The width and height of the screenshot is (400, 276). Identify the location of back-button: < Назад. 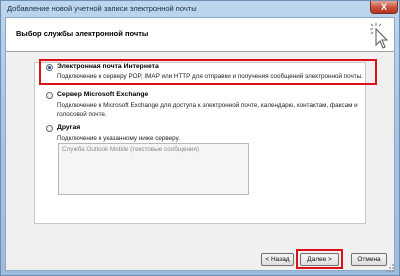
(277, 259).